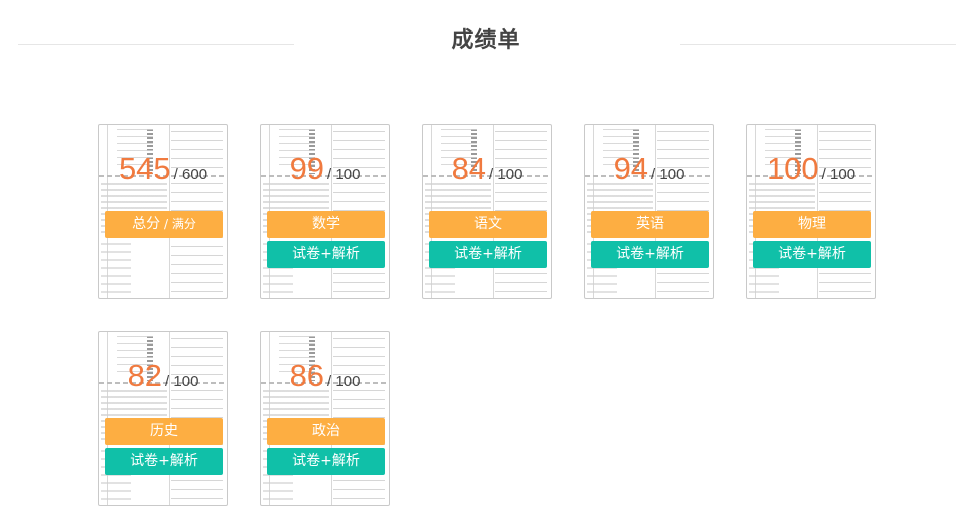  I want to click on page-title: 成绩单, so click(486, 40).